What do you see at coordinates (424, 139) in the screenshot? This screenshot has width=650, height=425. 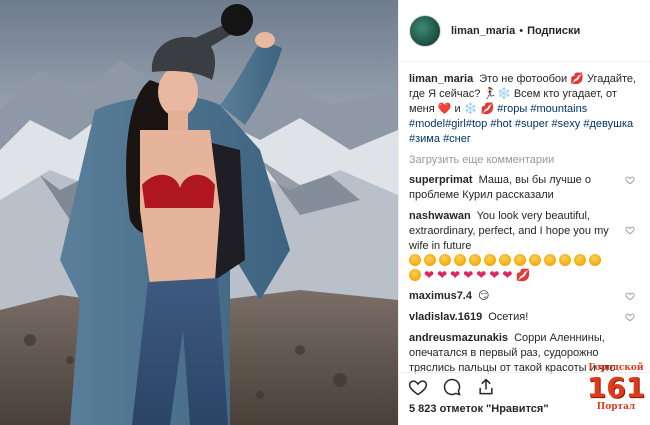 I see `hashtag-link: #зима` at bounding box center [424, 139].